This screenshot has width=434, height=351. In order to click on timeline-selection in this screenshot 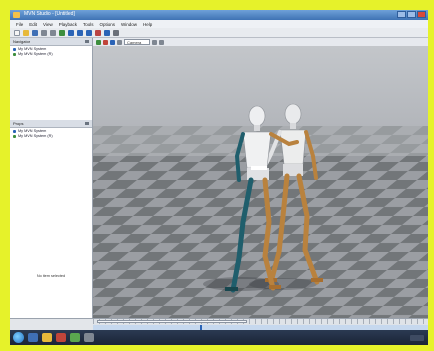, I will do `click(172, 321)`.